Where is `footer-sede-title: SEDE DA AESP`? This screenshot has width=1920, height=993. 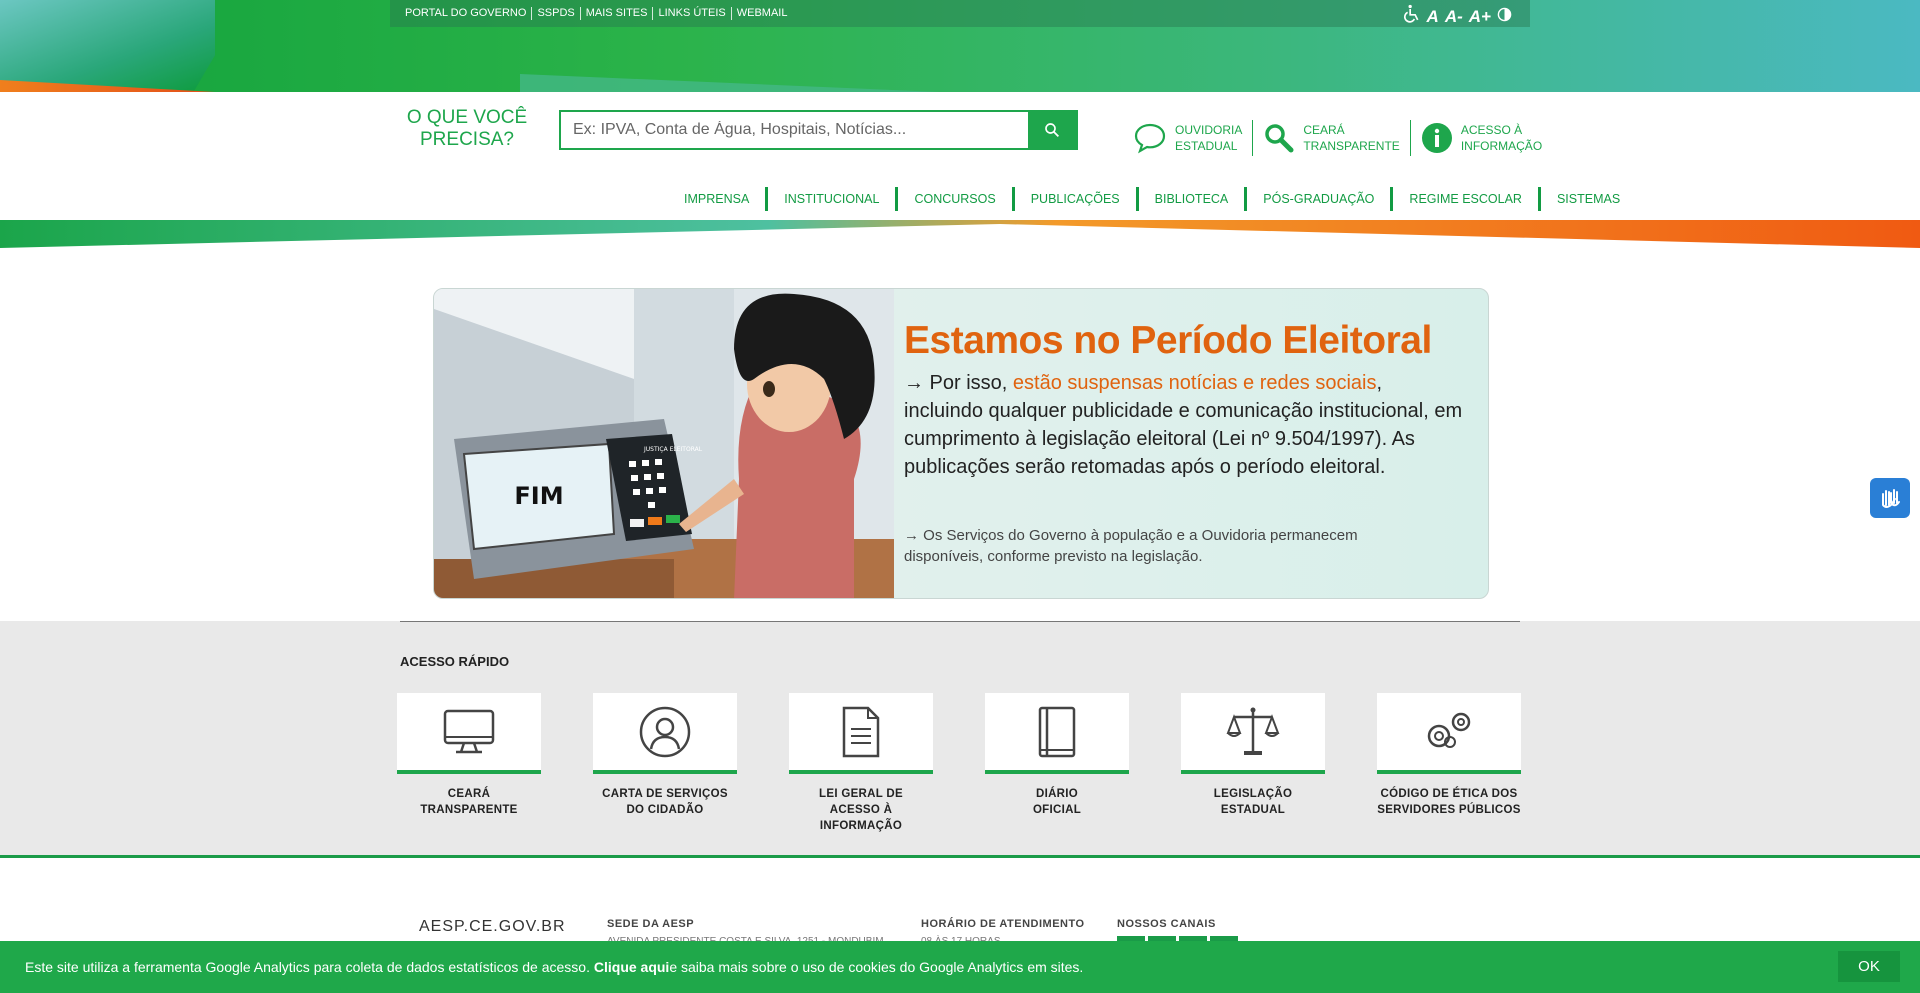
footer-sede-title: SEDE DA AESP is located at coordinates (651, 924).